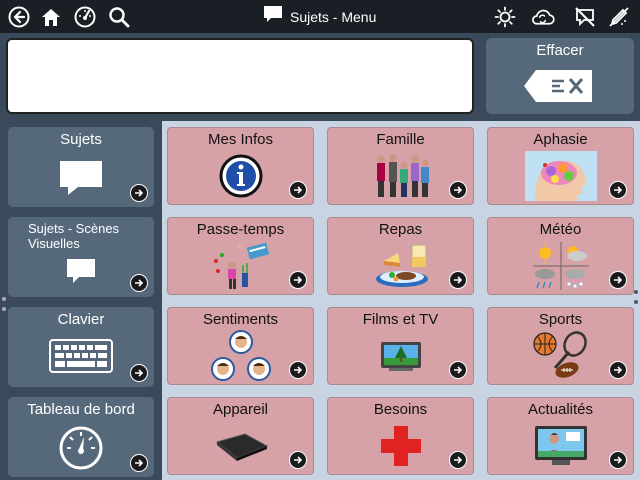  Describe the element at coordinates (560, 139) in the screenshot. I see `tile-label: Aphasie` at that location.